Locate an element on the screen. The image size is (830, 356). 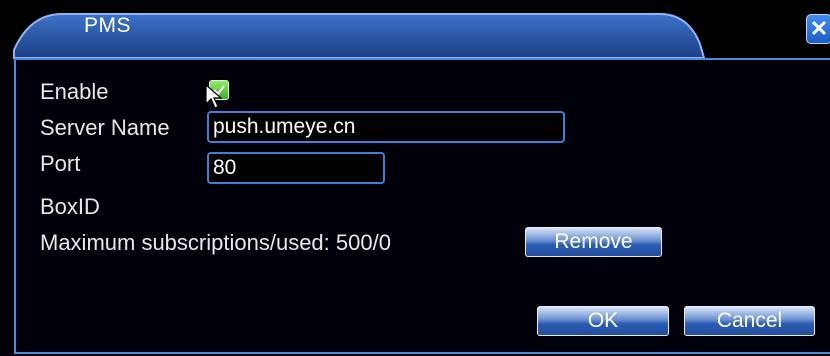
ok-button: OK is located at coordinates (603, 321).